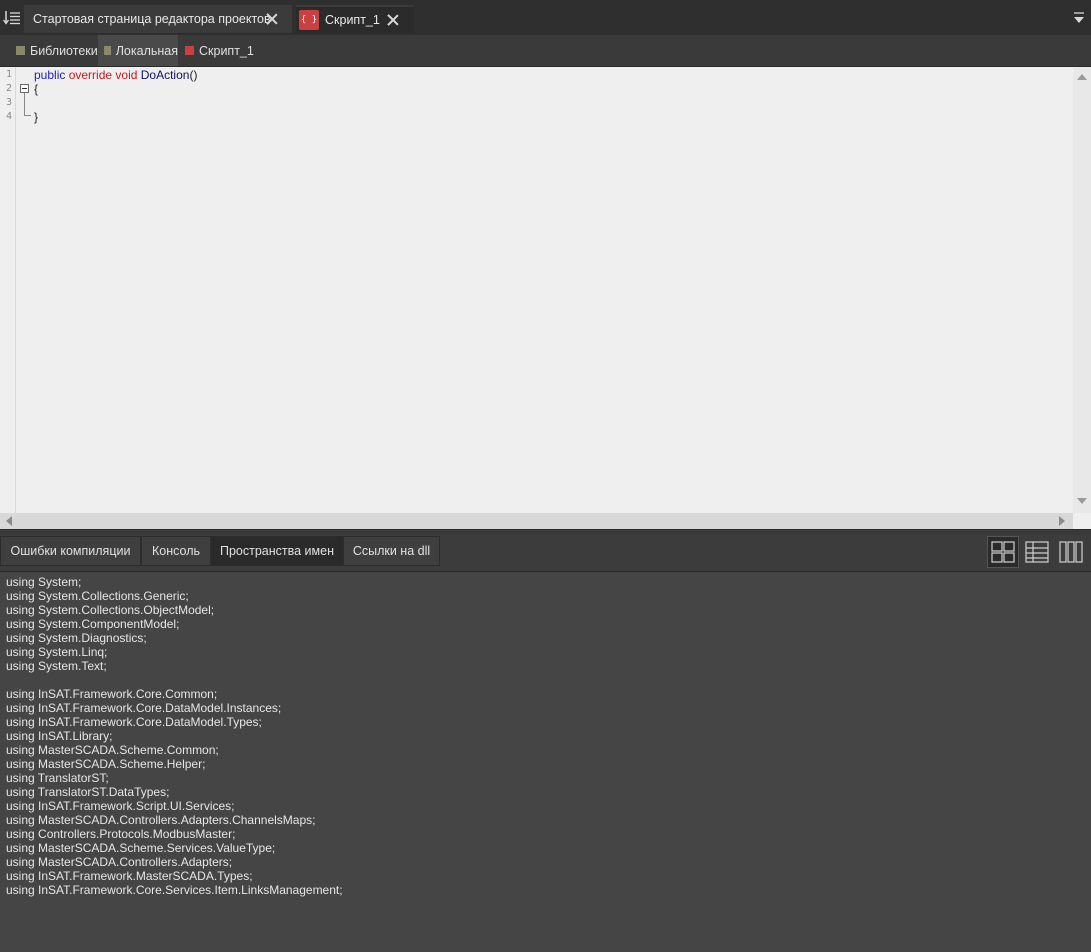 The height and width of the screenshot is (952, 1091). I want to click on table-view-button, so click(1037, 552).